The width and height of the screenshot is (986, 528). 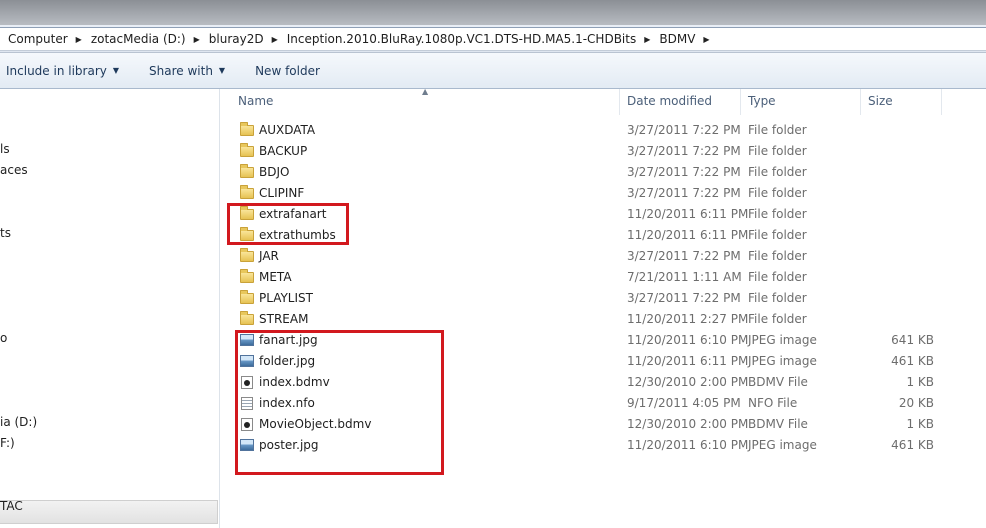 I want to click on column-header-type: Type, so click(x=803, y=101).